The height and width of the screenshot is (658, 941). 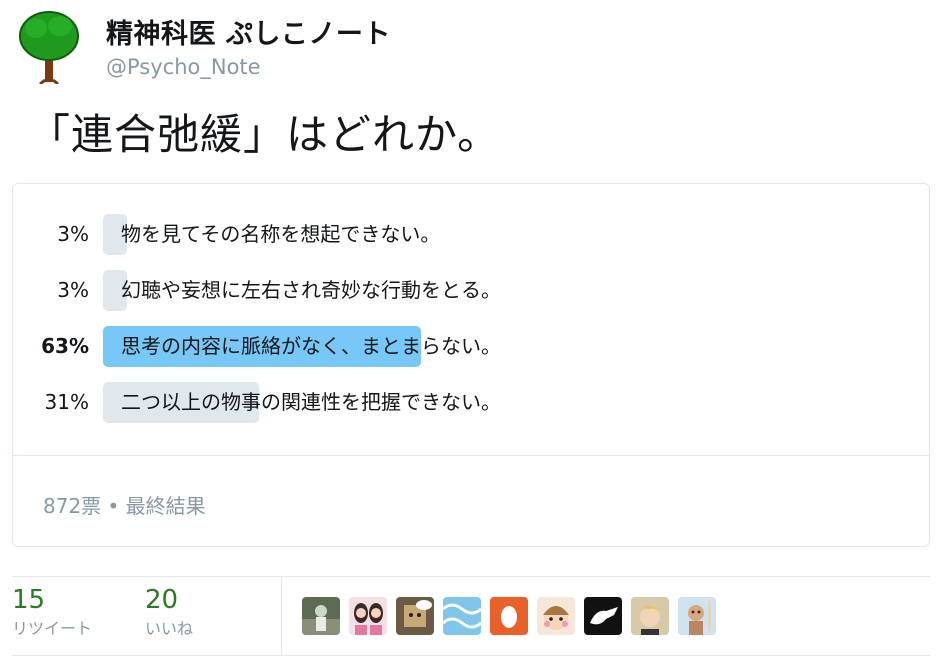 I want to click on two-girls-avatar, so click(x=368, y=616).